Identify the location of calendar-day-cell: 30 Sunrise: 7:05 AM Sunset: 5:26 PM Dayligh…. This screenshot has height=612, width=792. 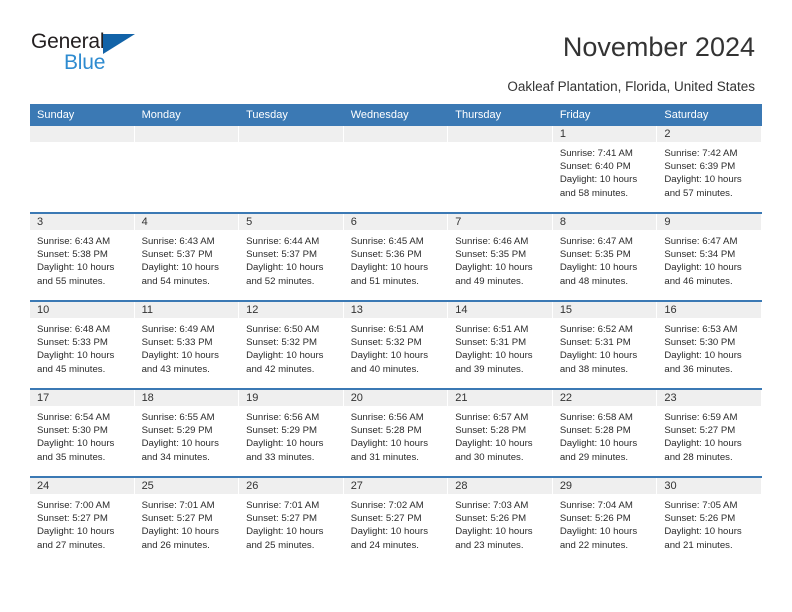
(709, 520).